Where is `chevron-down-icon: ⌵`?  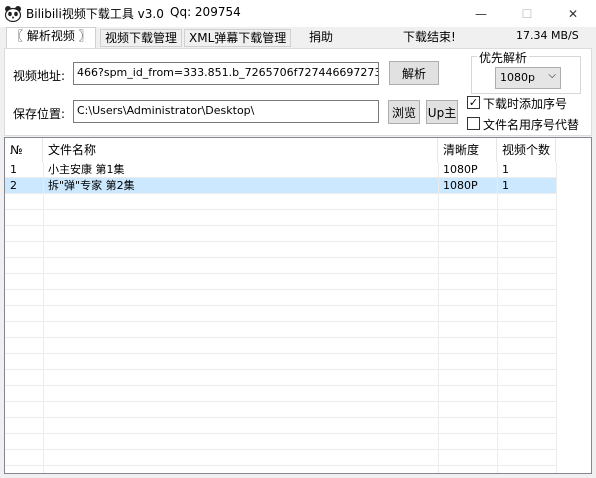
chevron-down-icon: ⌵ is located at coordinates (552, 75).